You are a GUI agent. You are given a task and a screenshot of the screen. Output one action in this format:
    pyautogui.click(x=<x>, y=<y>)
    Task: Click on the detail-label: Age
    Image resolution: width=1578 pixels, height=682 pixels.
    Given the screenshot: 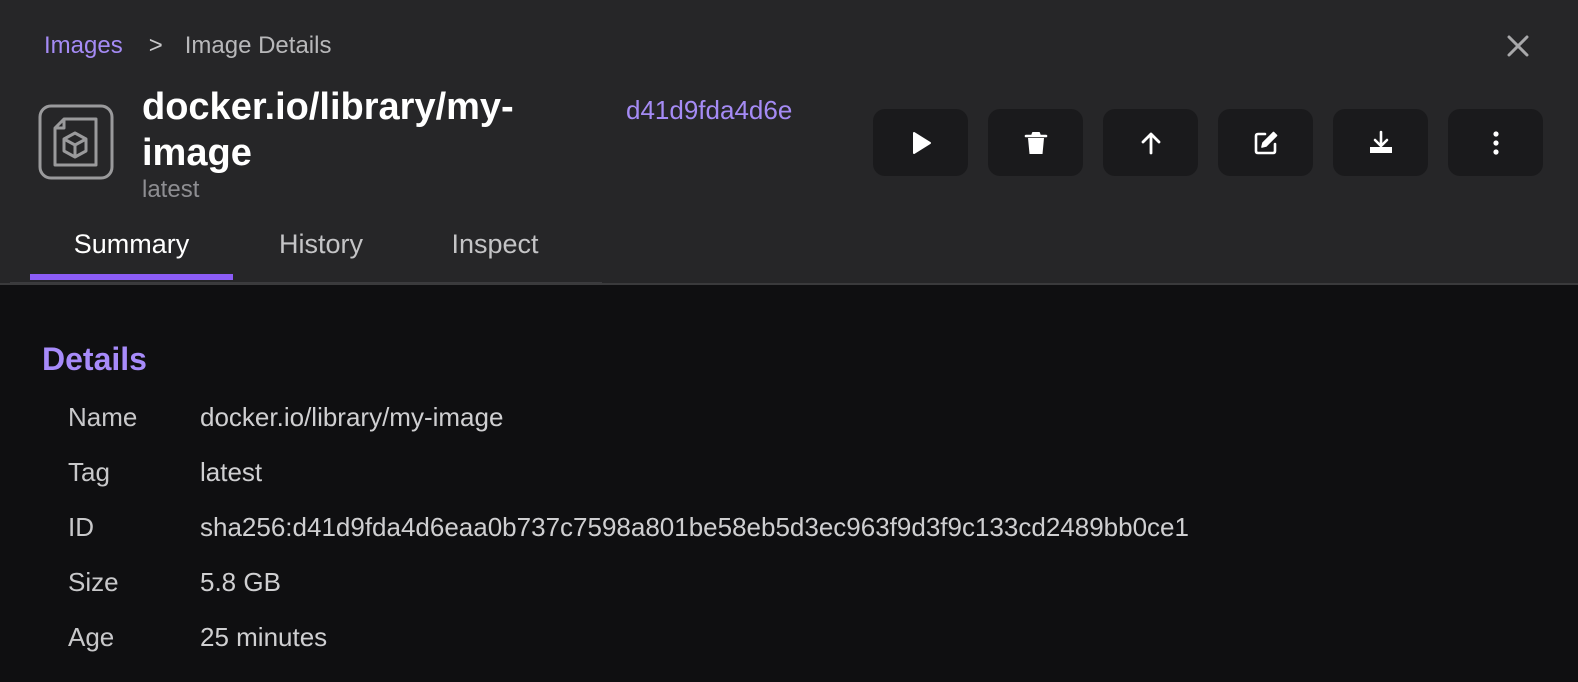 What is the action you would take?
    pyautogui.click(x=91, y=637)
    